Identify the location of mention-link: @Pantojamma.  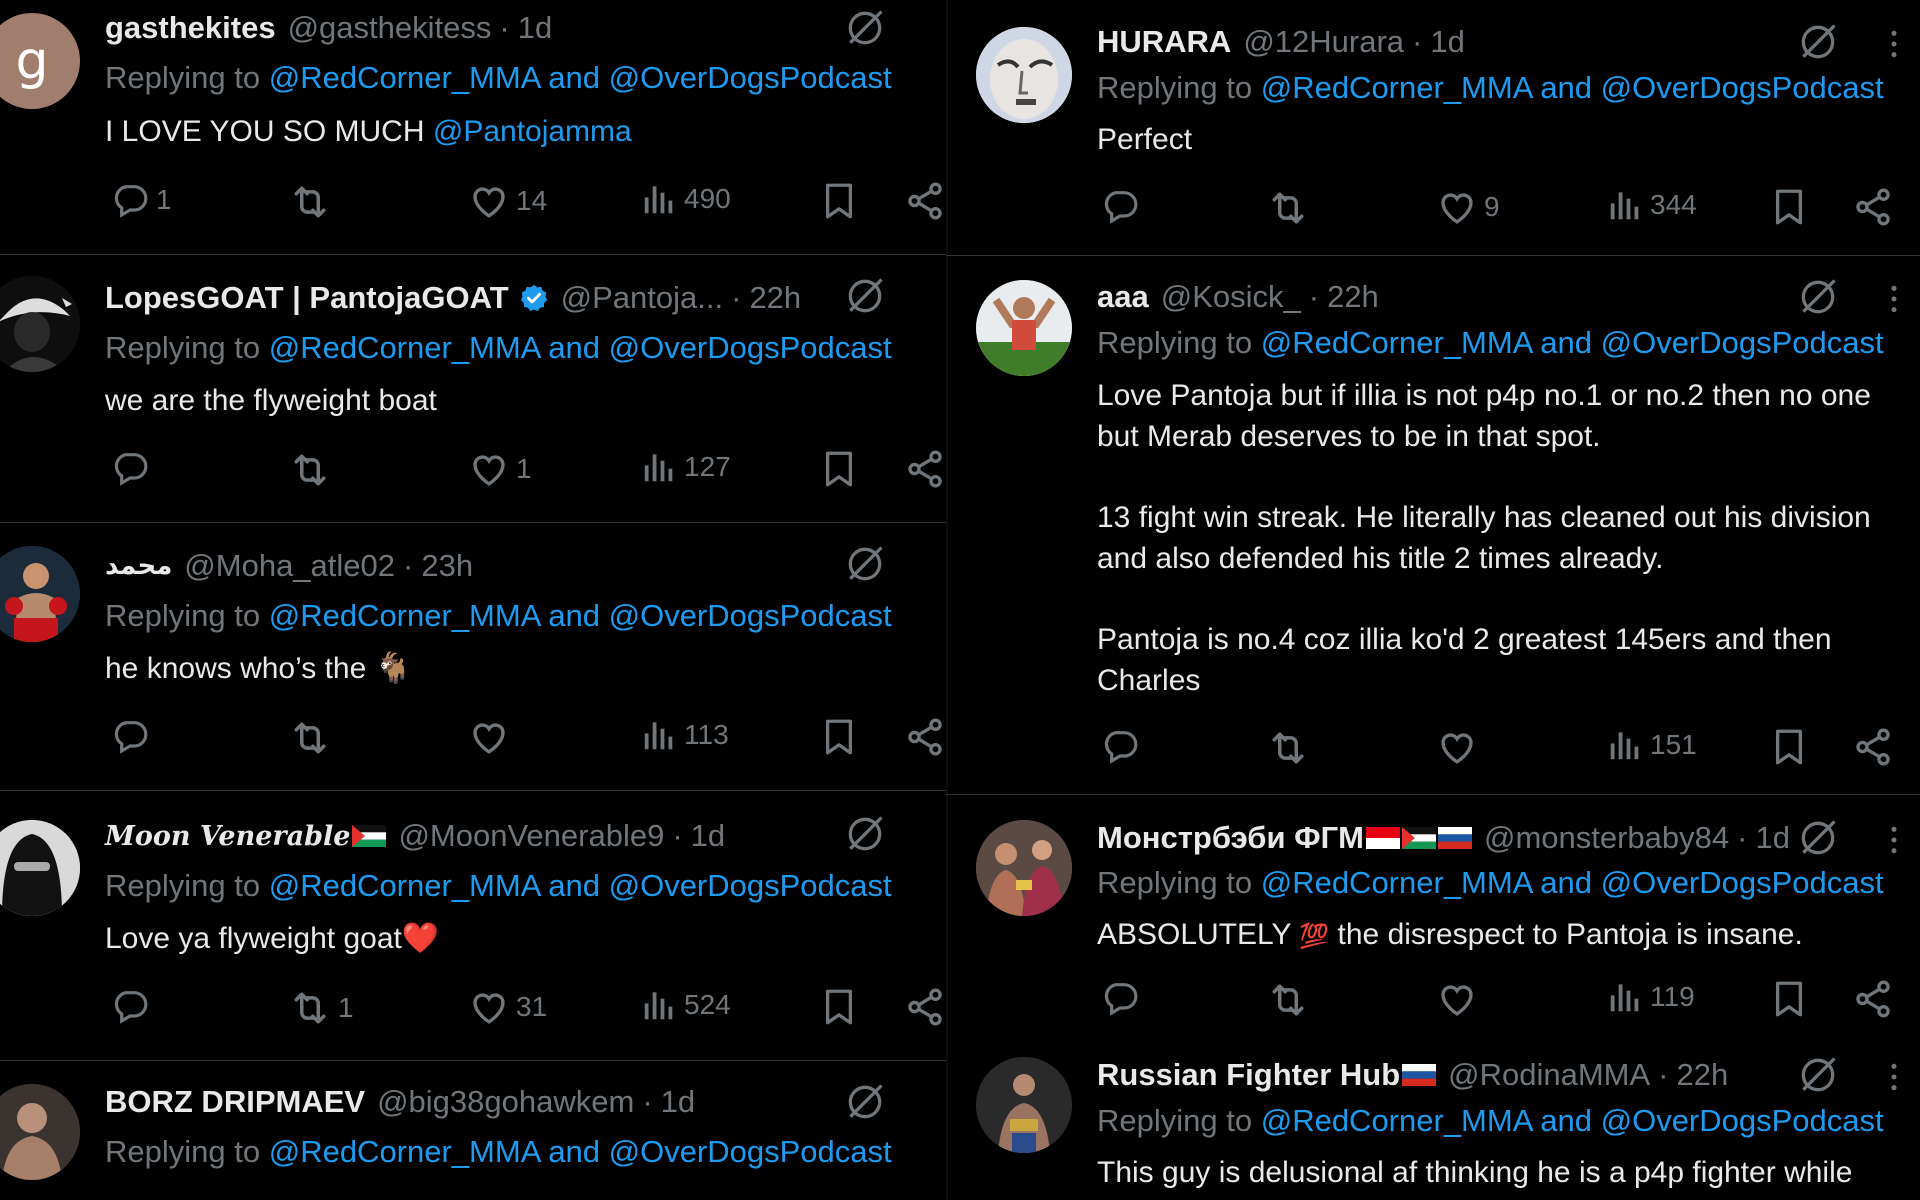
(532, 131).